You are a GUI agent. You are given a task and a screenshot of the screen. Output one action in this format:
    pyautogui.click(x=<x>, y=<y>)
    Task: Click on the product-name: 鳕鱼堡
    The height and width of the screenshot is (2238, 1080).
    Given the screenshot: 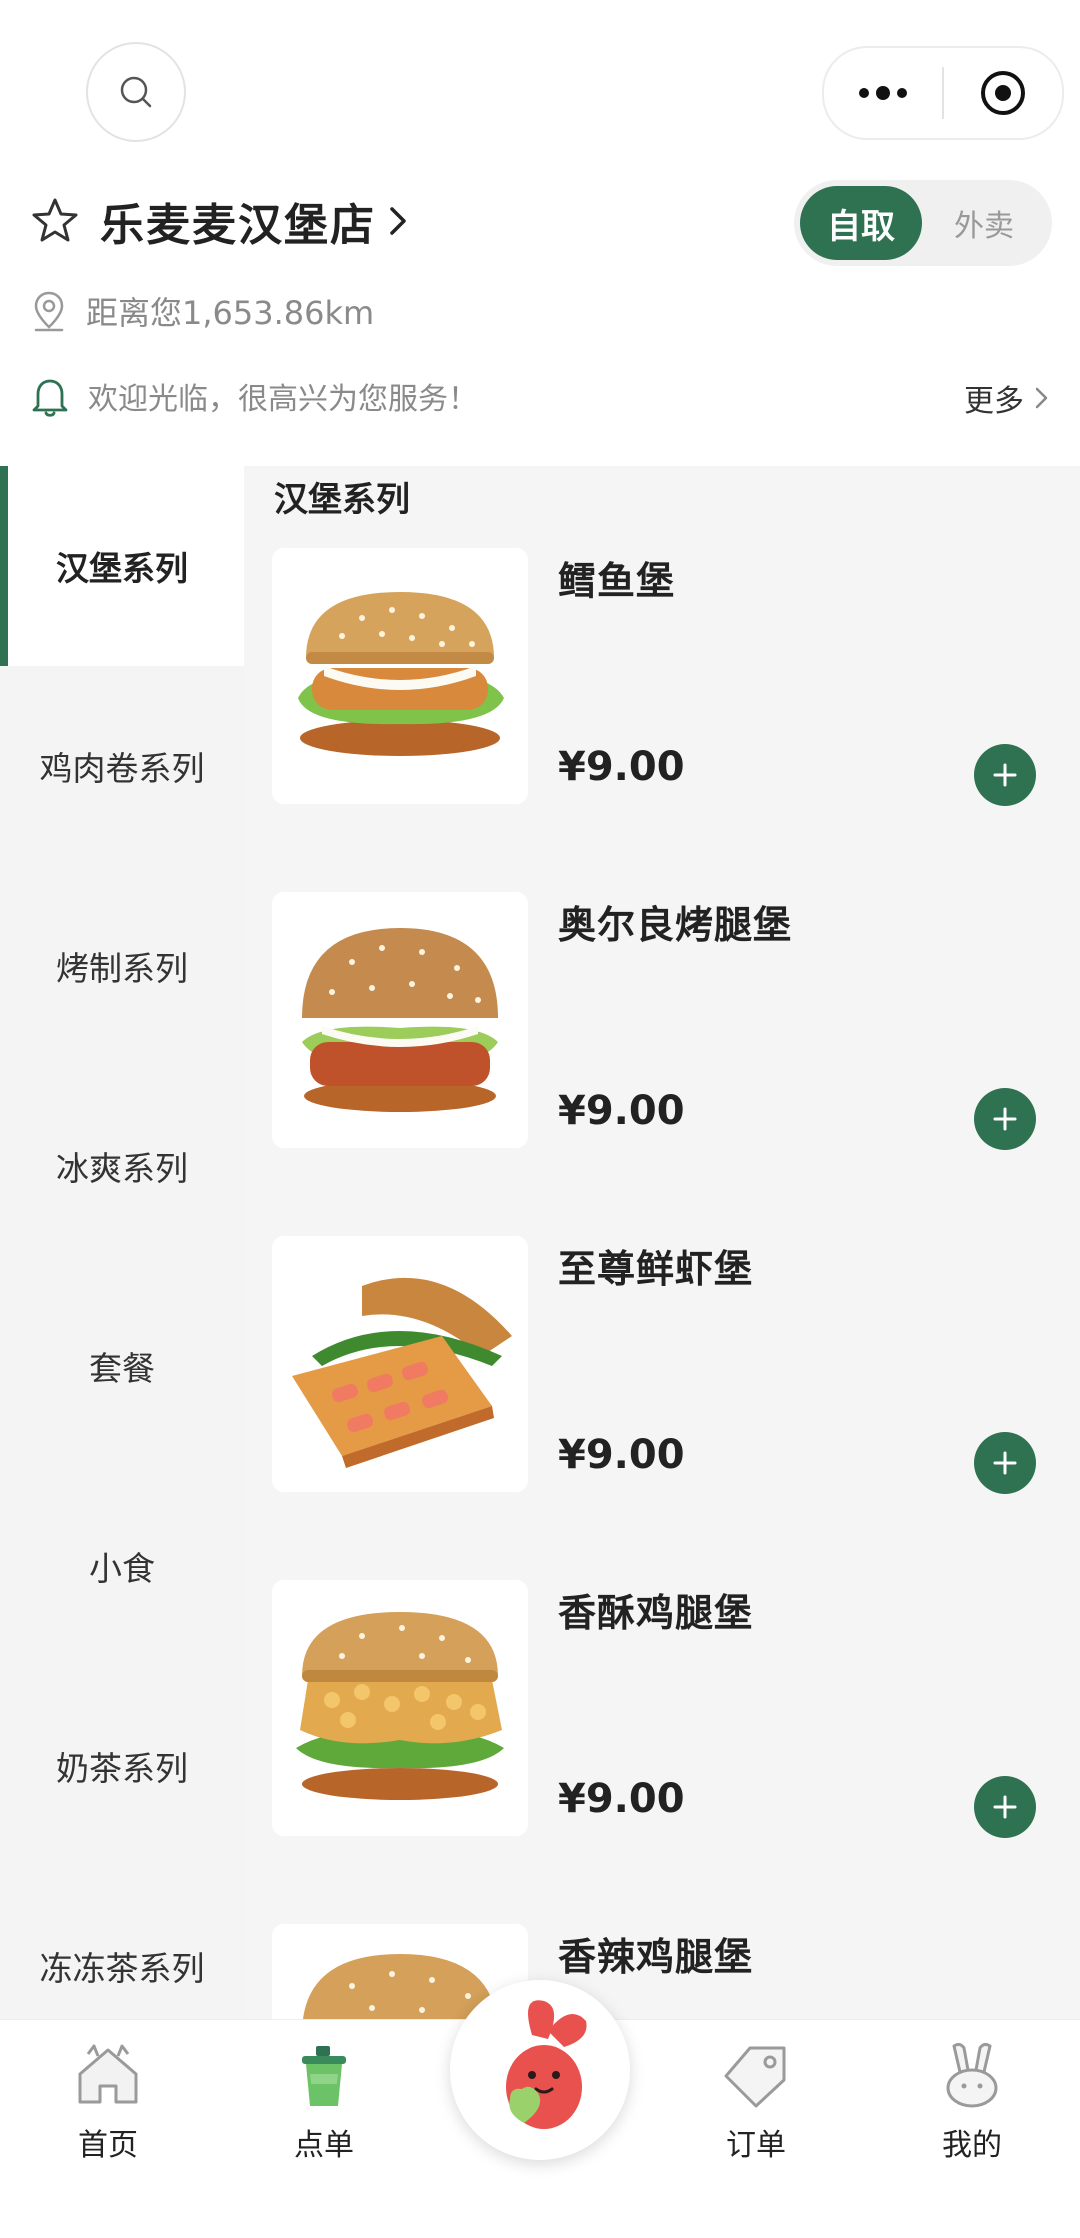 What is the action you would take?
    pyautogui.click(x=617, y=581)
    